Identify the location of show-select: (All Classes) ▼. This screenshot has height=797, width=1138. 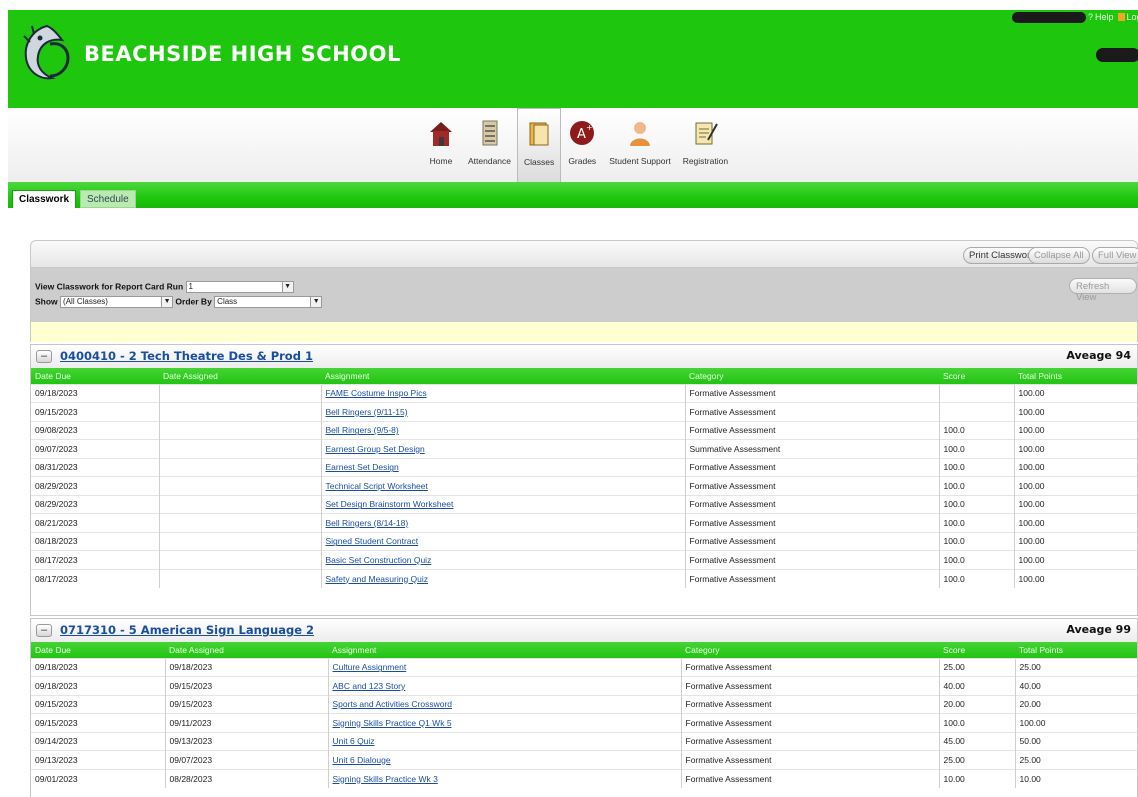
(117, 302).